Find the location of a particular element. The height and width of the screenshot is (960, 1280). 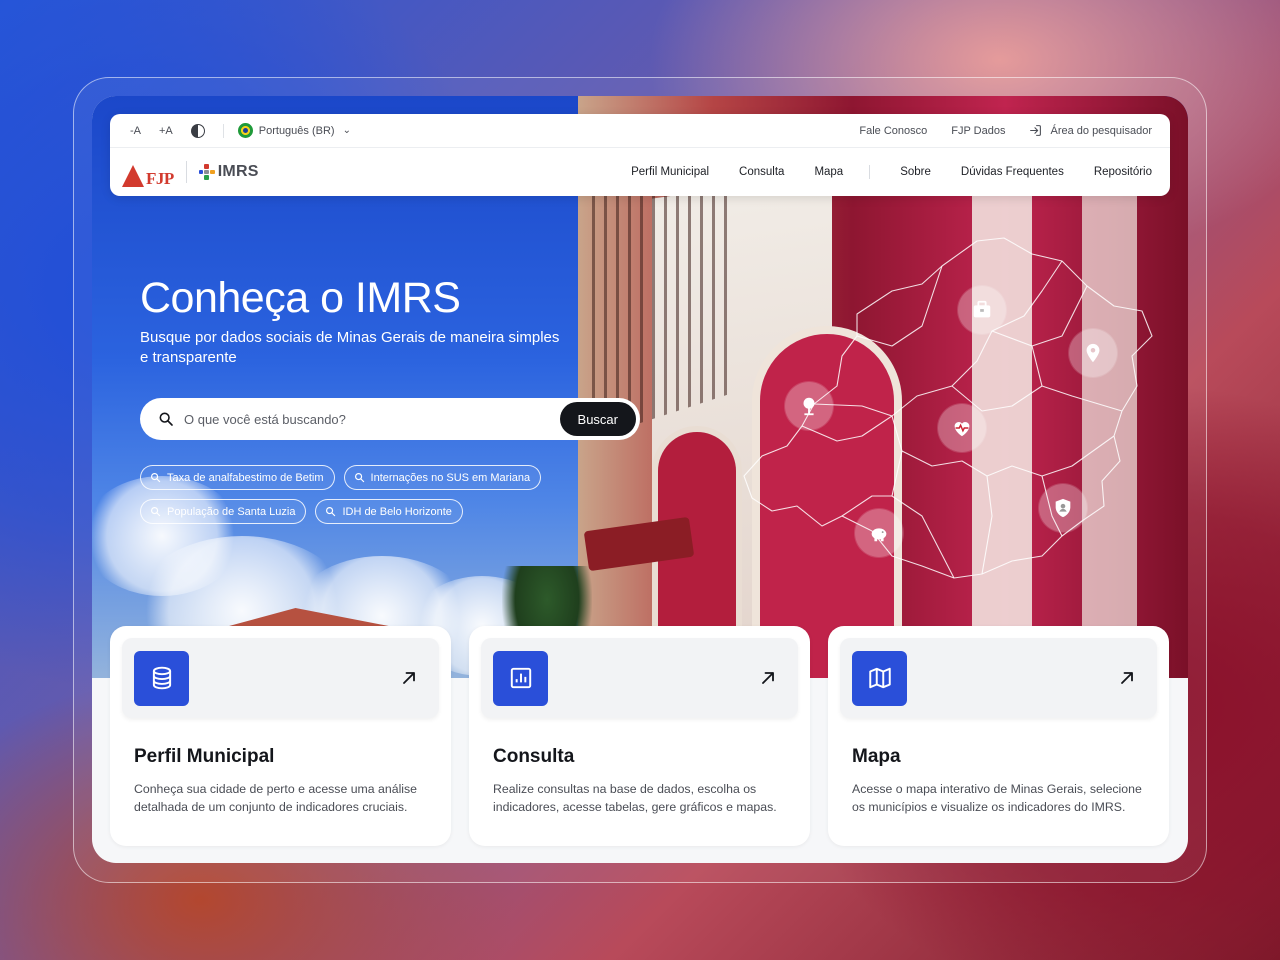

suggestion-label: Taxa de analfabestimo de Betim is located at coordinates (245, 477).